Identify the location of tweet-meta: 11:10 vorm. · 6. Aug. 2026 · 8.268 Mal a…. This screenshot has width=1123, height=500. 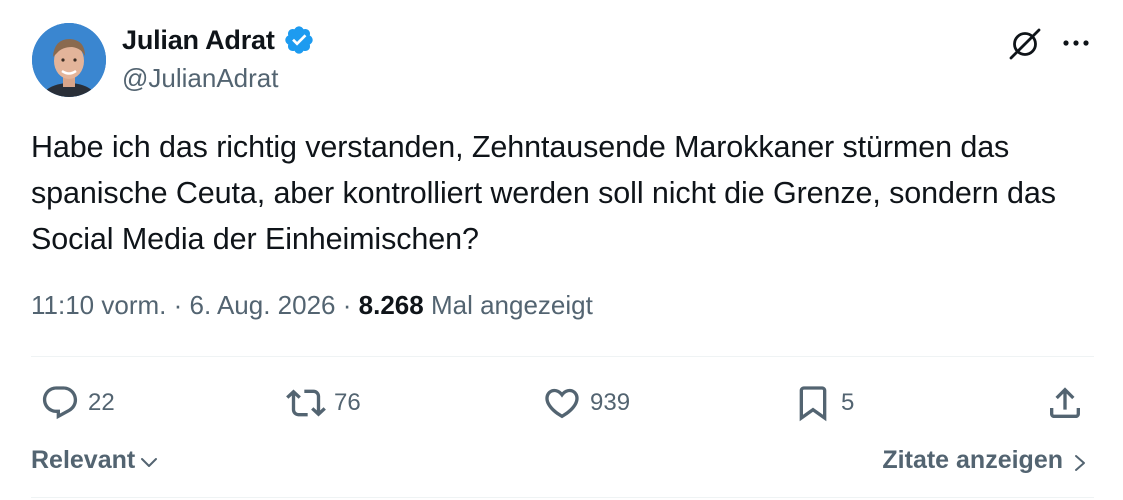
(312, 305).